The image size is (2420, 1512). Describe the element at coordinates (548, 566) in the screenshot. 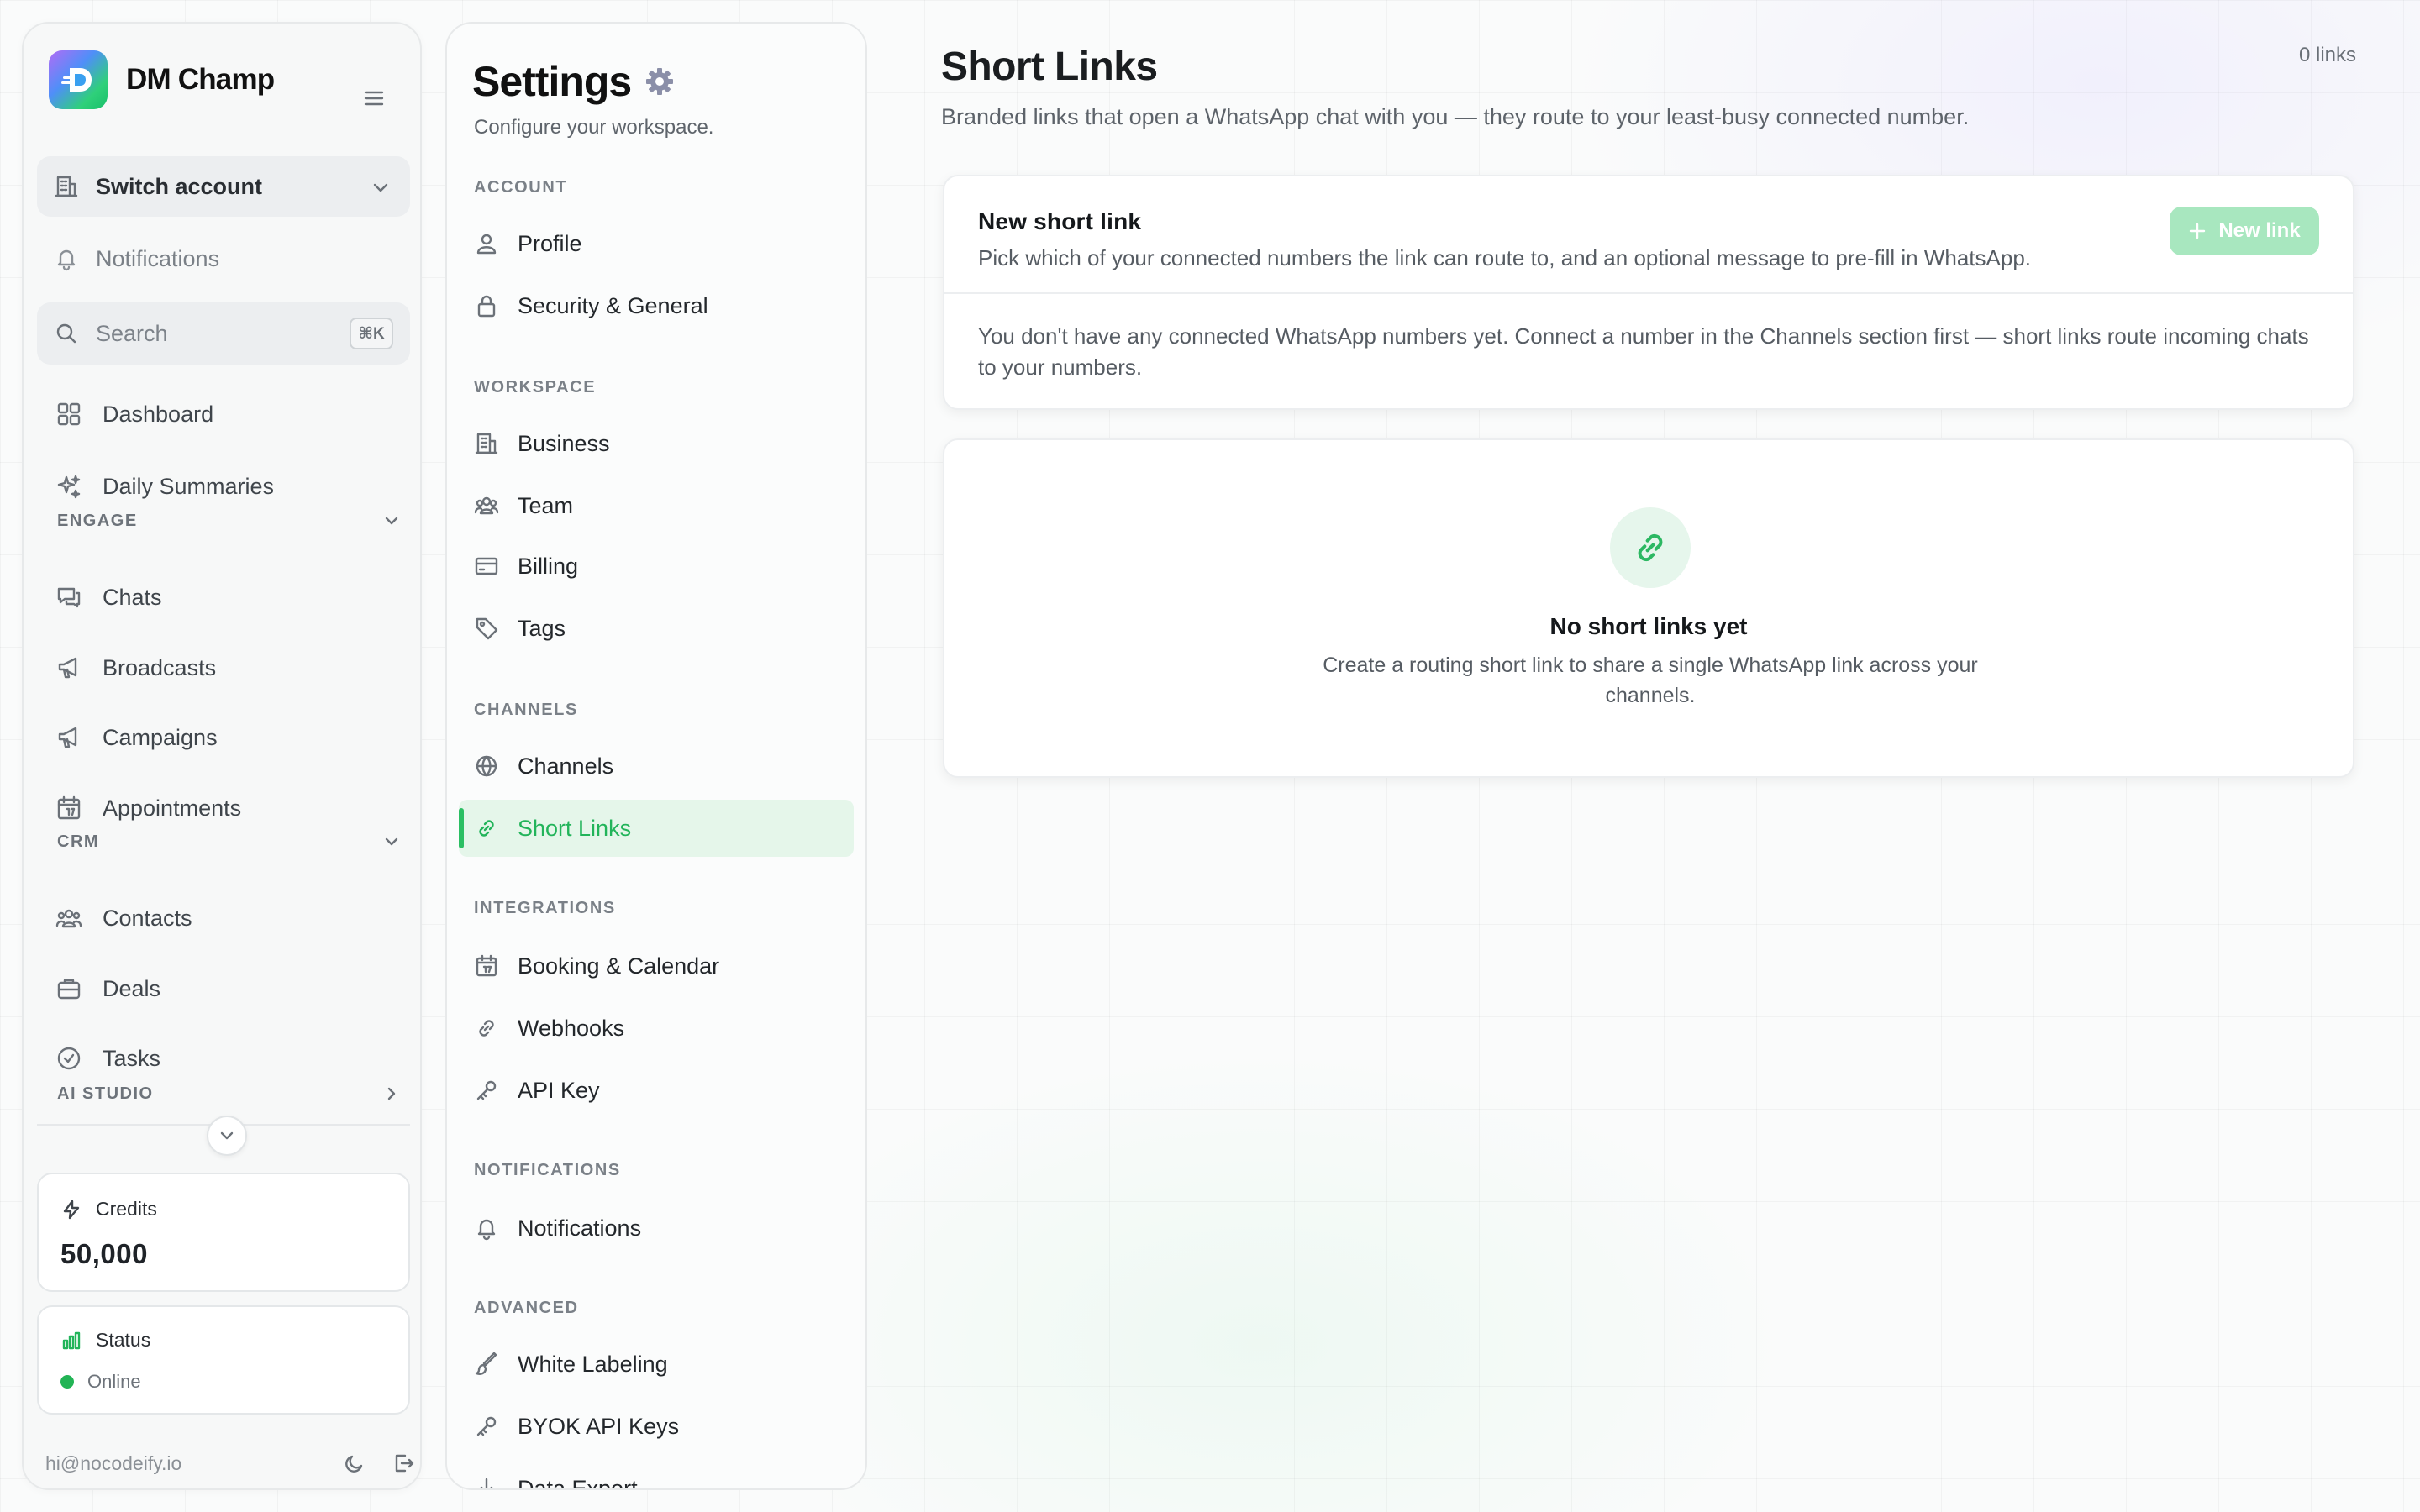

I see `settings-item-label: Billing` at that location.